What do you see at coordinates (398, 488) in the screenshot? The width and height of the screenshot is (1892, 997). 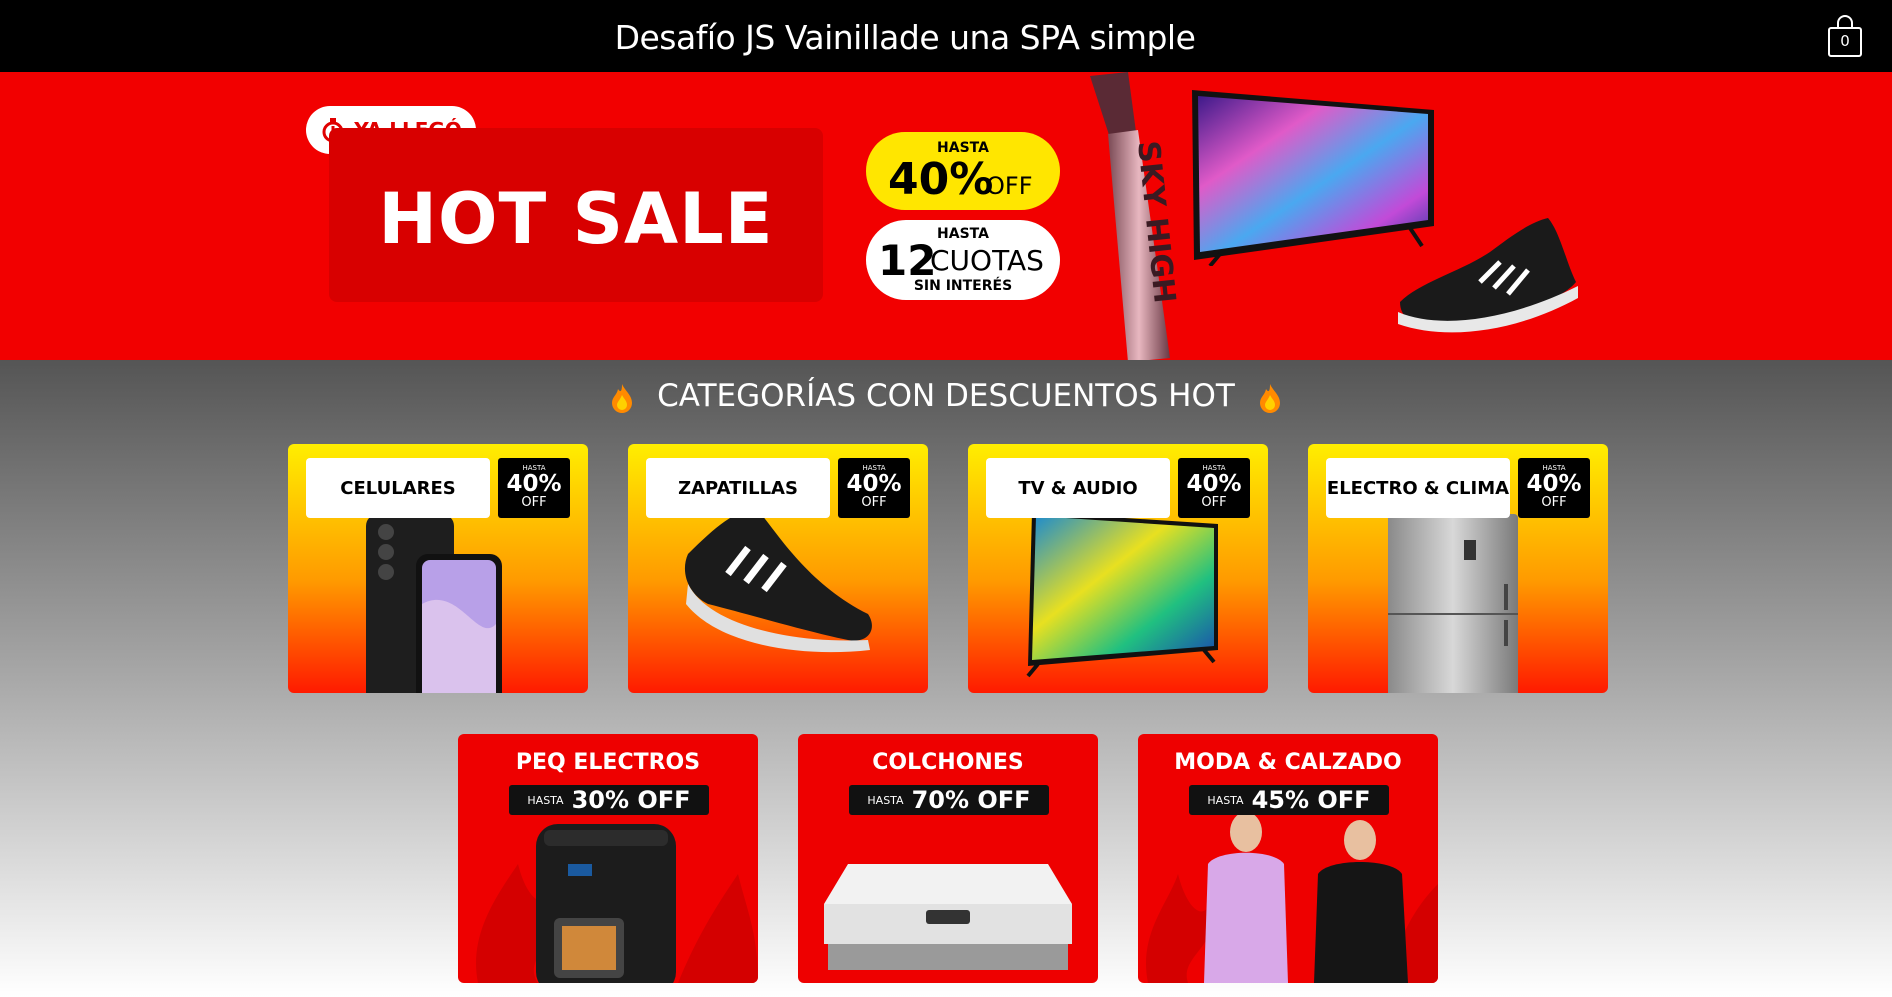 I see `category-label: CELULARES` at bounding box center [398, 488].